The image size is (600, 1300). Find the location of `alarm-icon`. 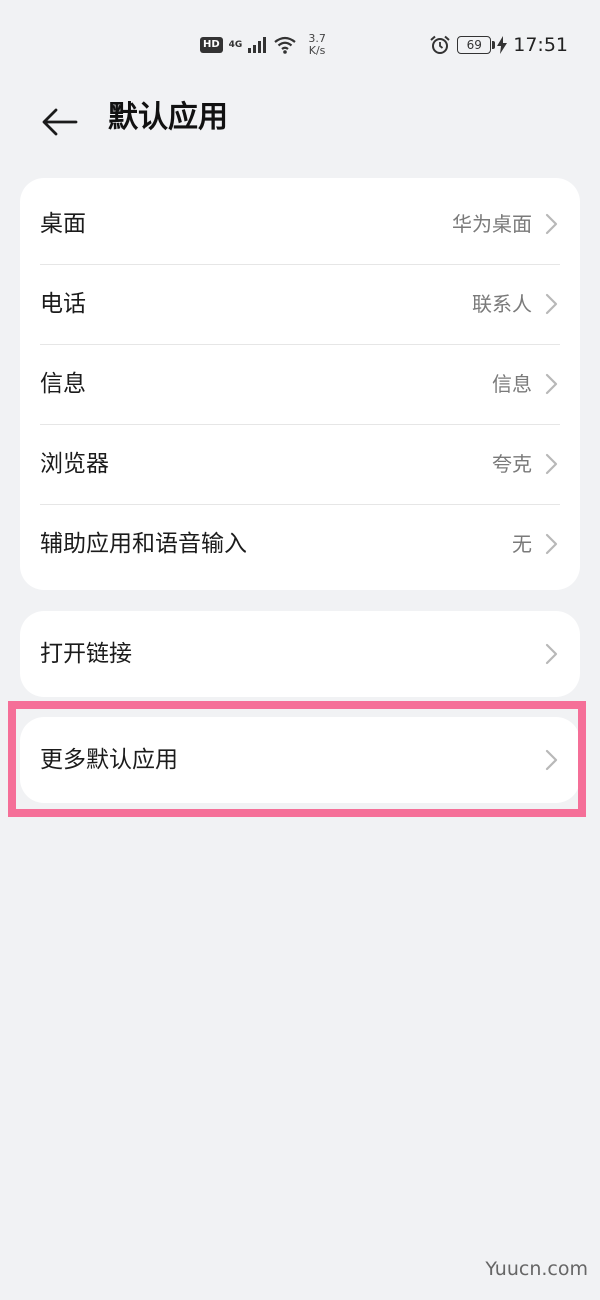

alarm-icon is located at coordinates (440, 44).